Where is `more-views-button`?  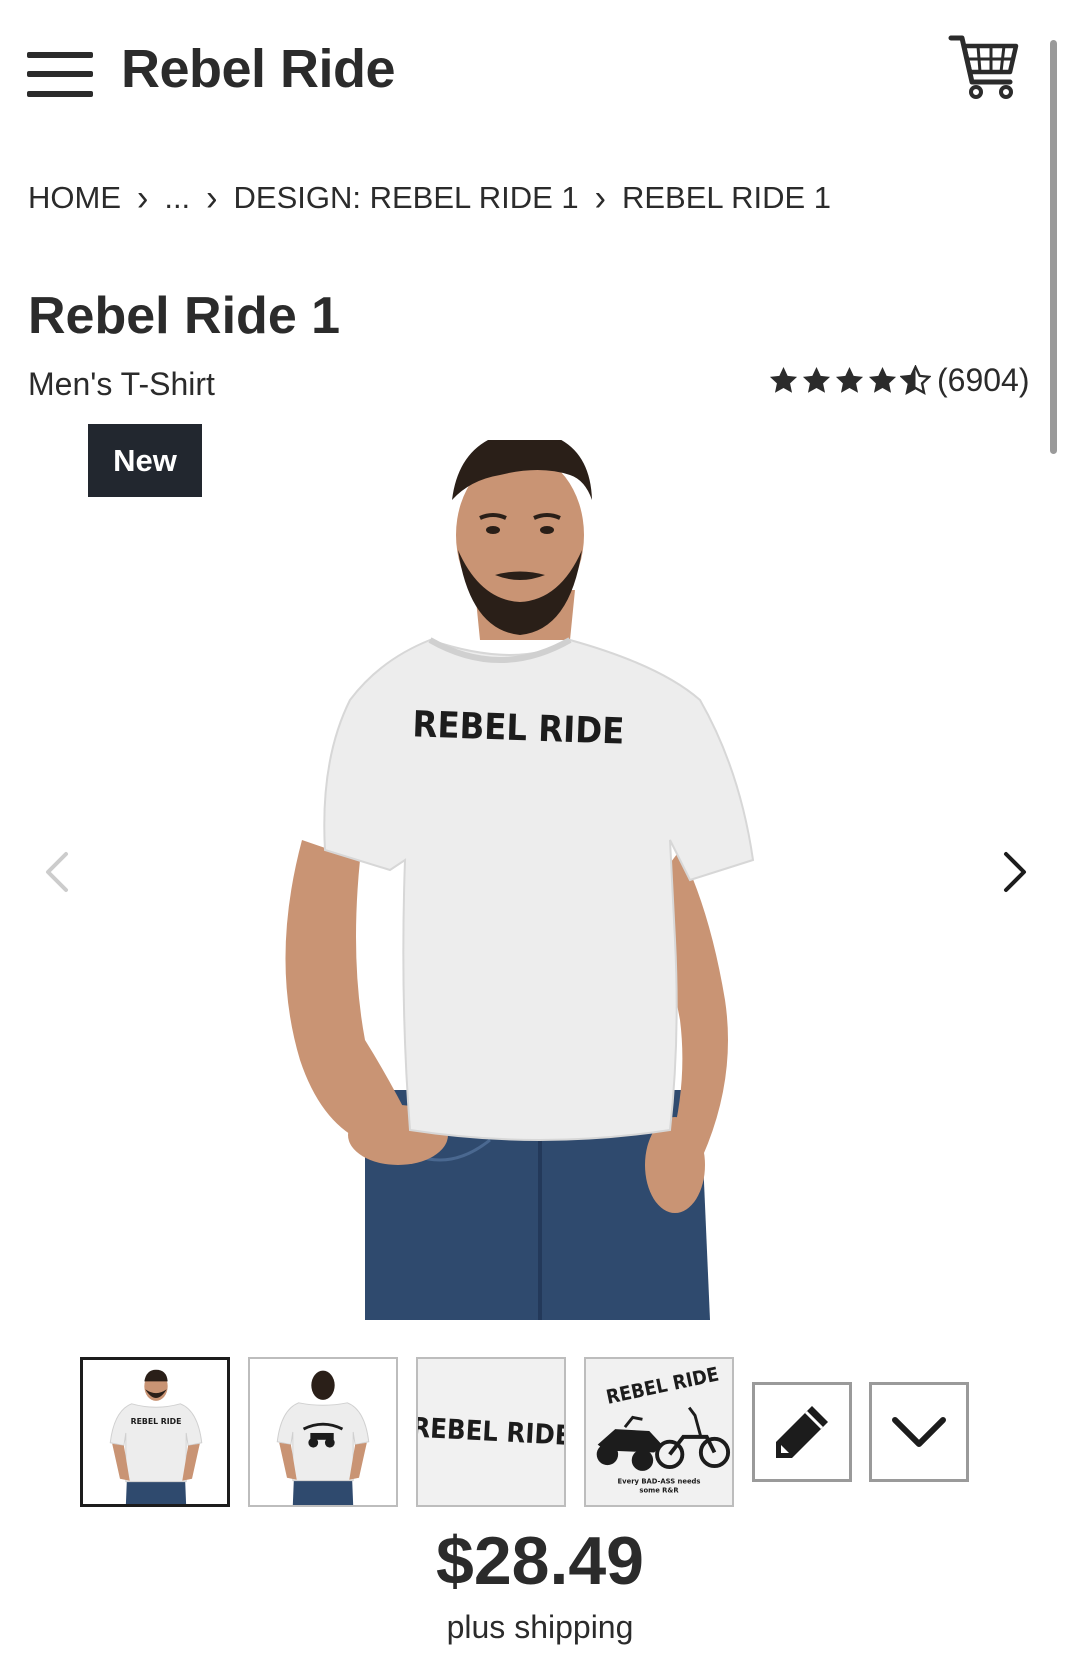 more-views-button is located at coordinates (919, 1432).